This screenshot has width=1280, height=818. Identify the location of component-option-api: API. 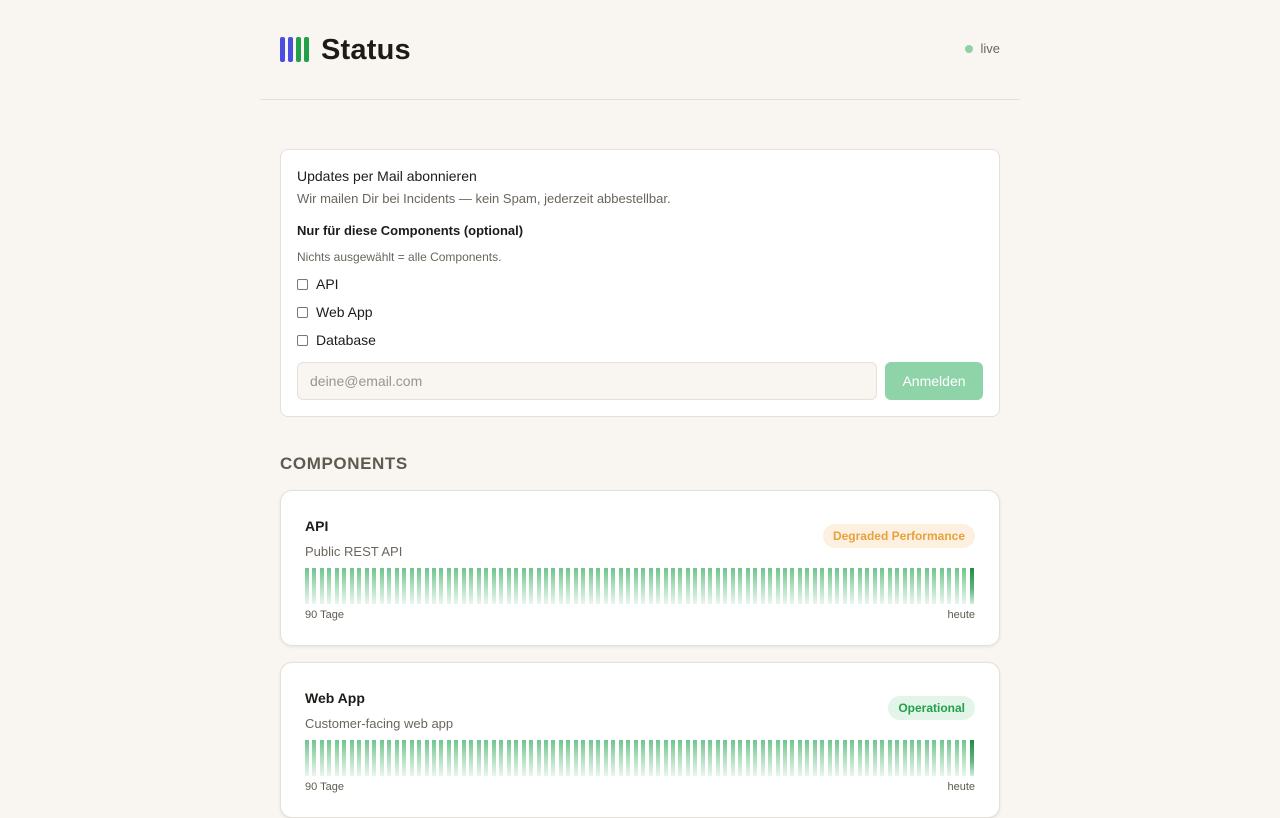
(640, 284).